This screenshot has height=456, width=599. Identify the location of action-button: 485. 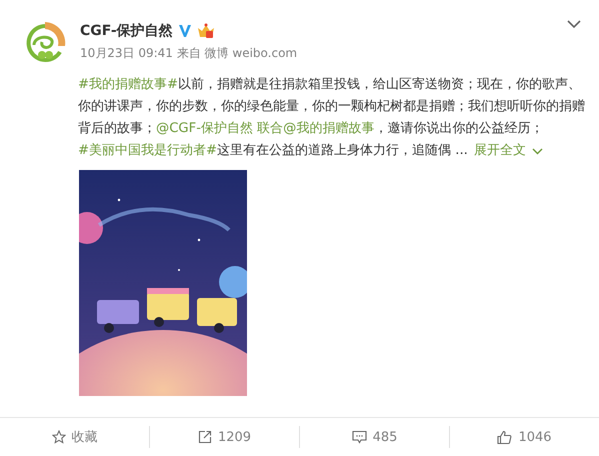
(374, 437).